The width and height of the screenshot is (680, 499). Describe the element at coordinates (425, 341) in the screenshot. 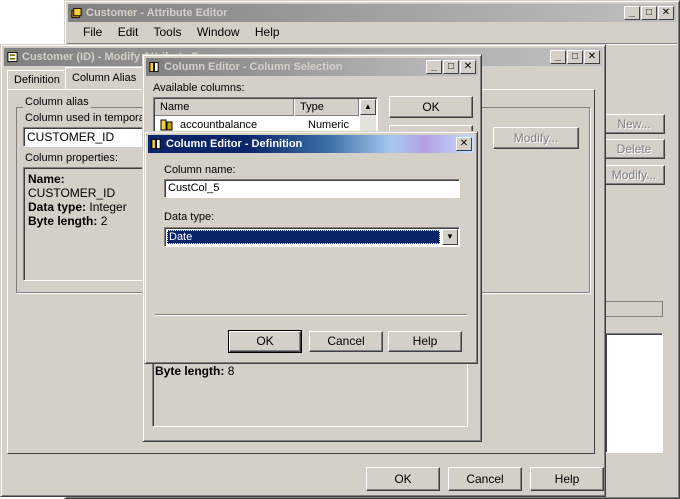

I see `help-button: Help` at that location.